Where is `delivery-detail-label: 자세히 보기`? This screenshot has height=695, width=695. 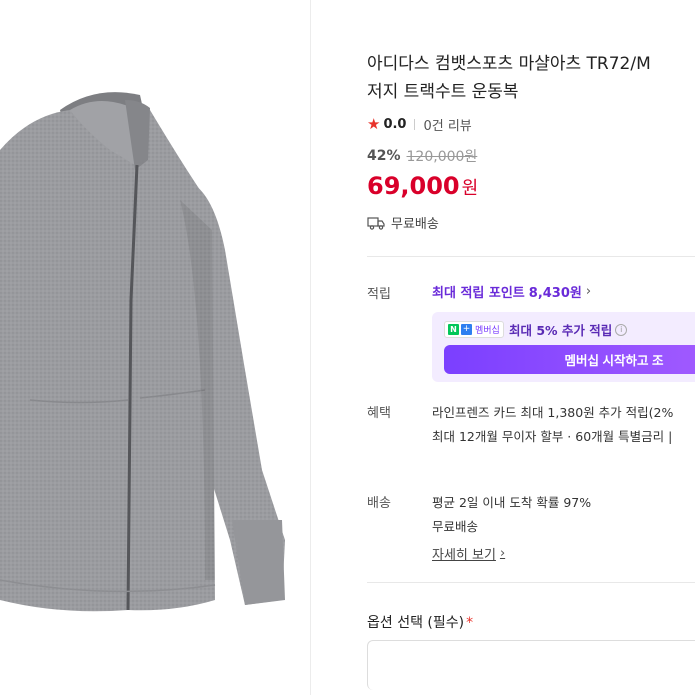
delivery-detail-label: 자세히 보기 is located at coordinates (464, 555).